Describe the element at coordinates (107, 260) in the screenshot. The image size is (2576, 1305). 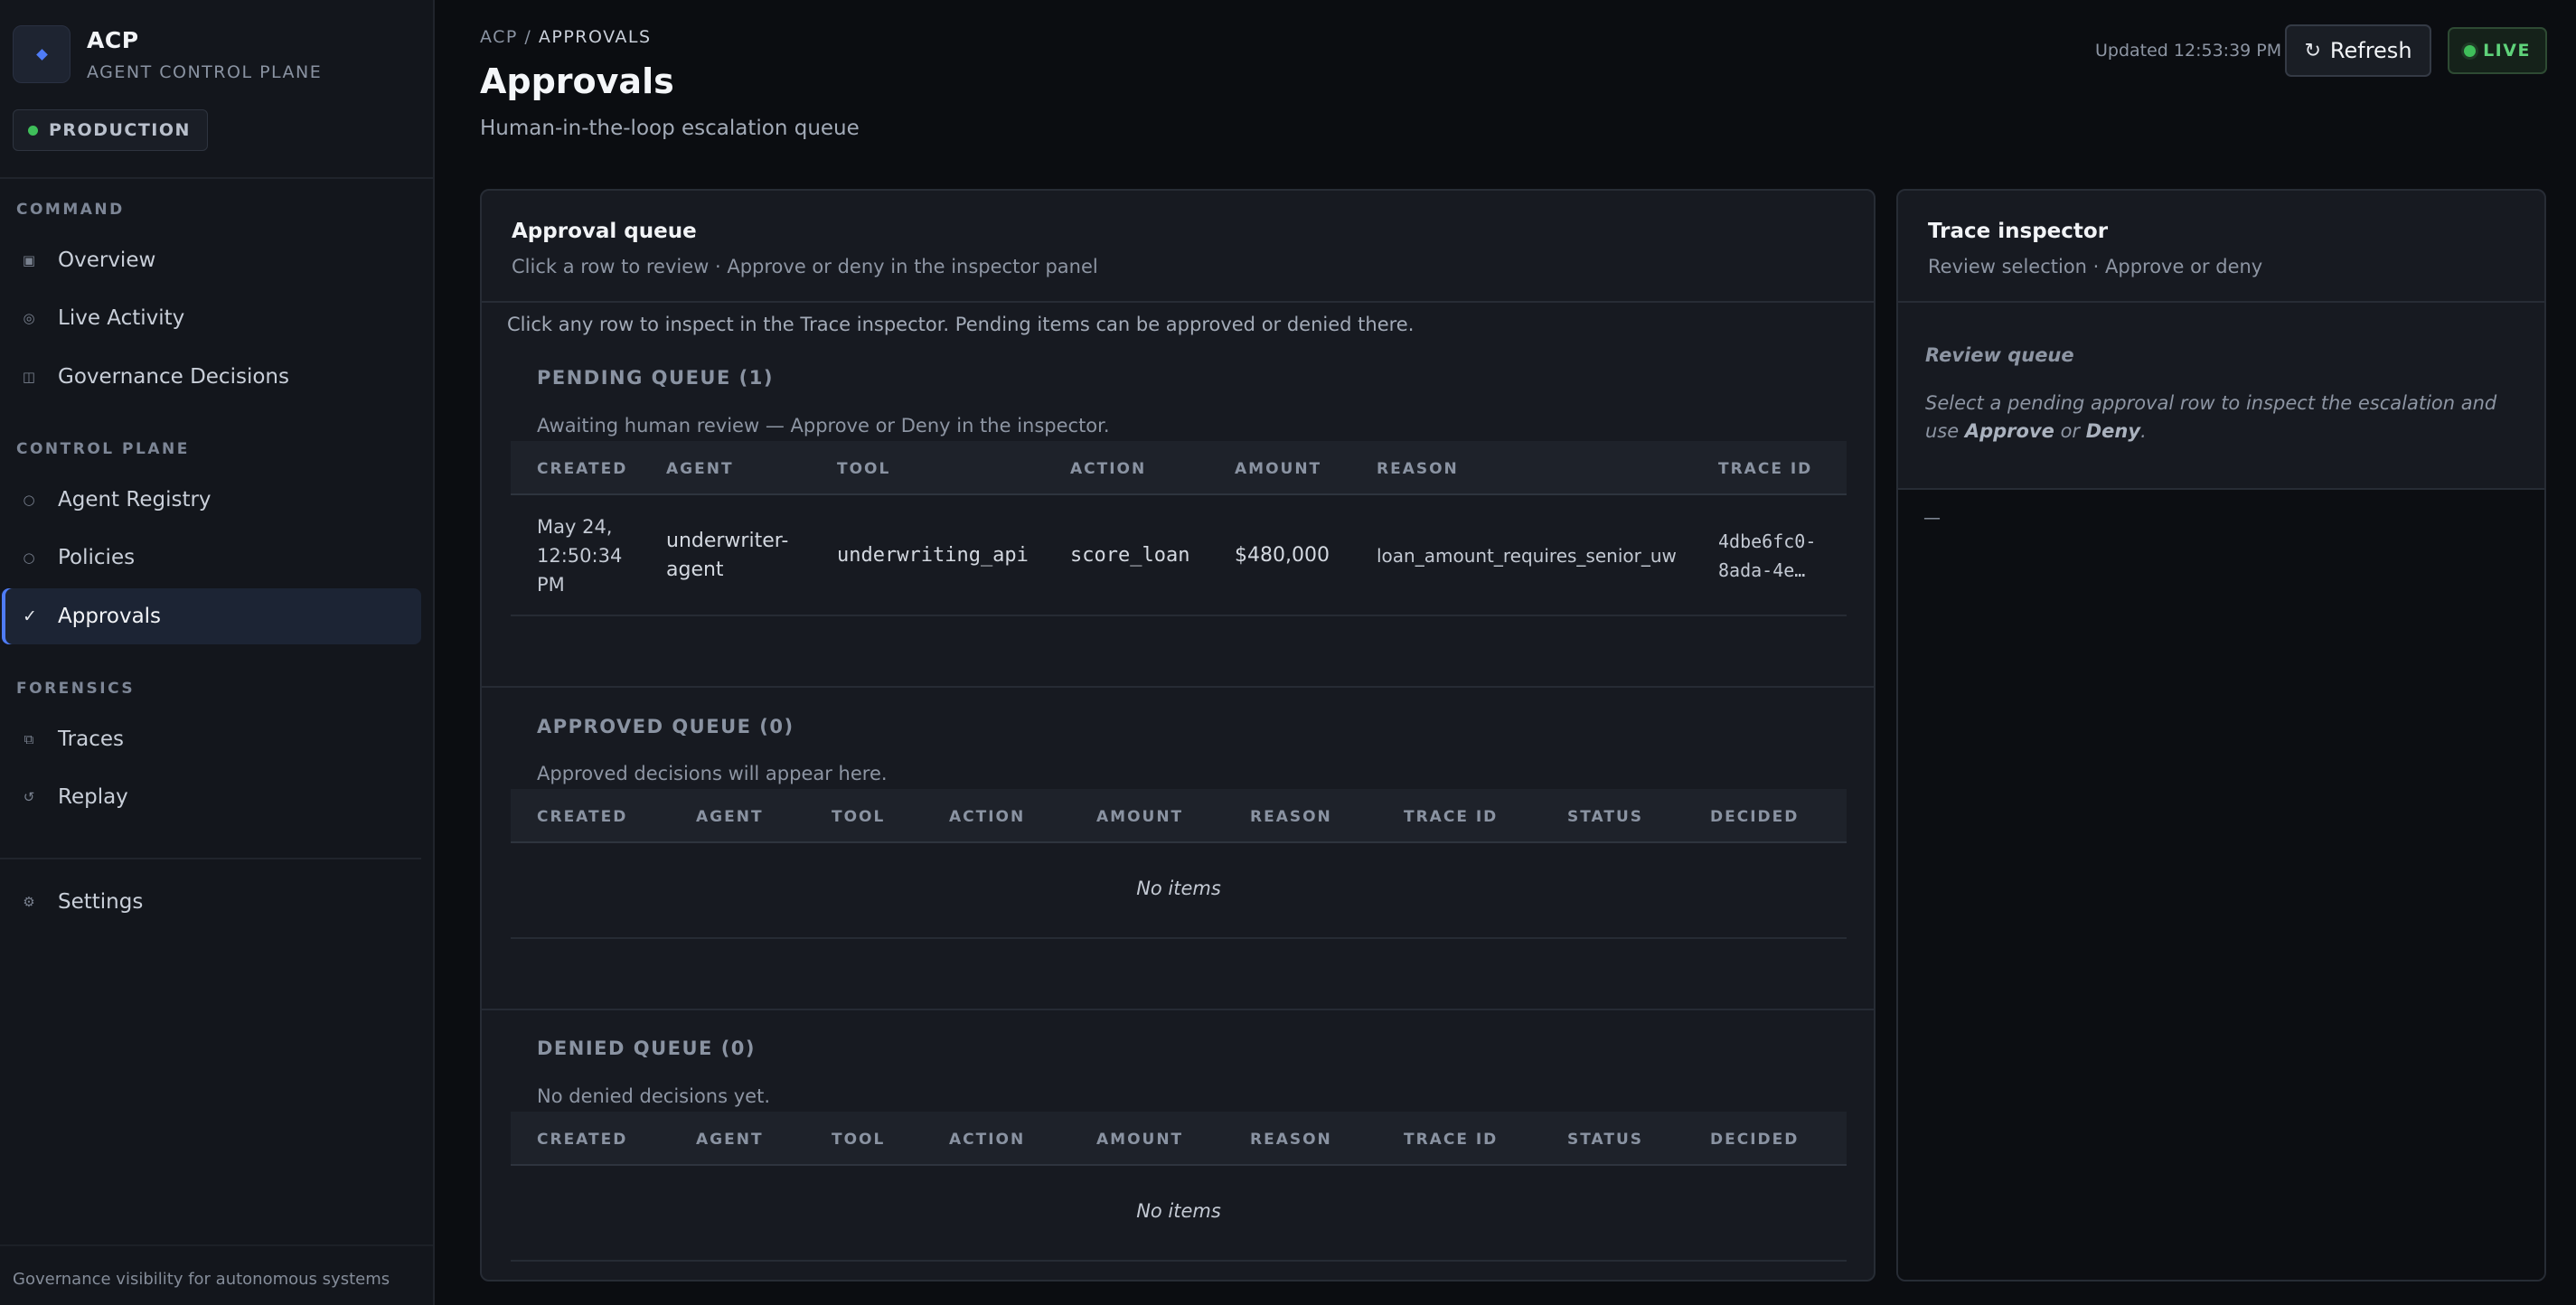
I see `sidebar-item-label: Overview` at that location.